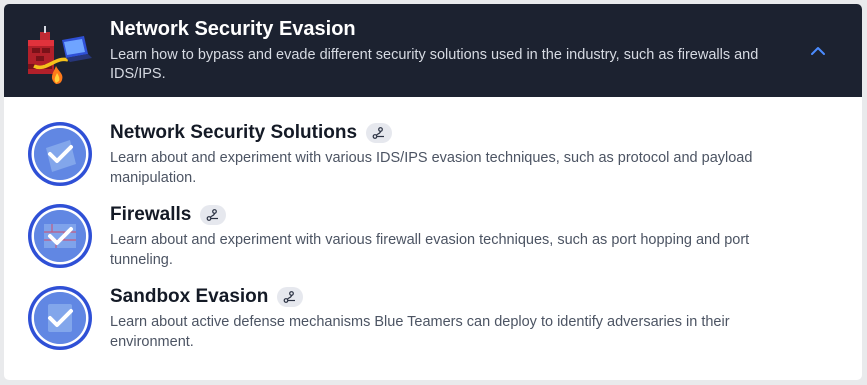  I want to click on room-title-row: Firewalls, so click(168, 215).